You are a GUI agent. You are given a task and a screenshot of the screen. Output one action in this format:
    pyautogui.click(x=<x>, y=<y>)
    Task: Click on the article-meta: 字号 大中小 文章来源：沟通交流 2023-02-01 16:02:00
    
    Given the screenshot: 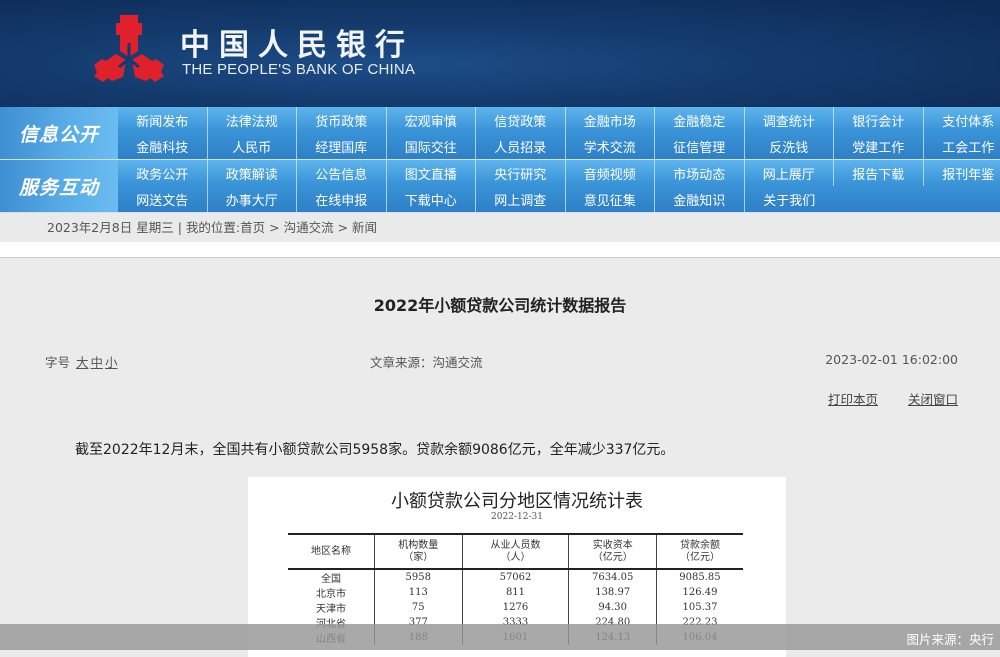 What is the action you would take?
    pyautogui.click(x=501, y=363)
    